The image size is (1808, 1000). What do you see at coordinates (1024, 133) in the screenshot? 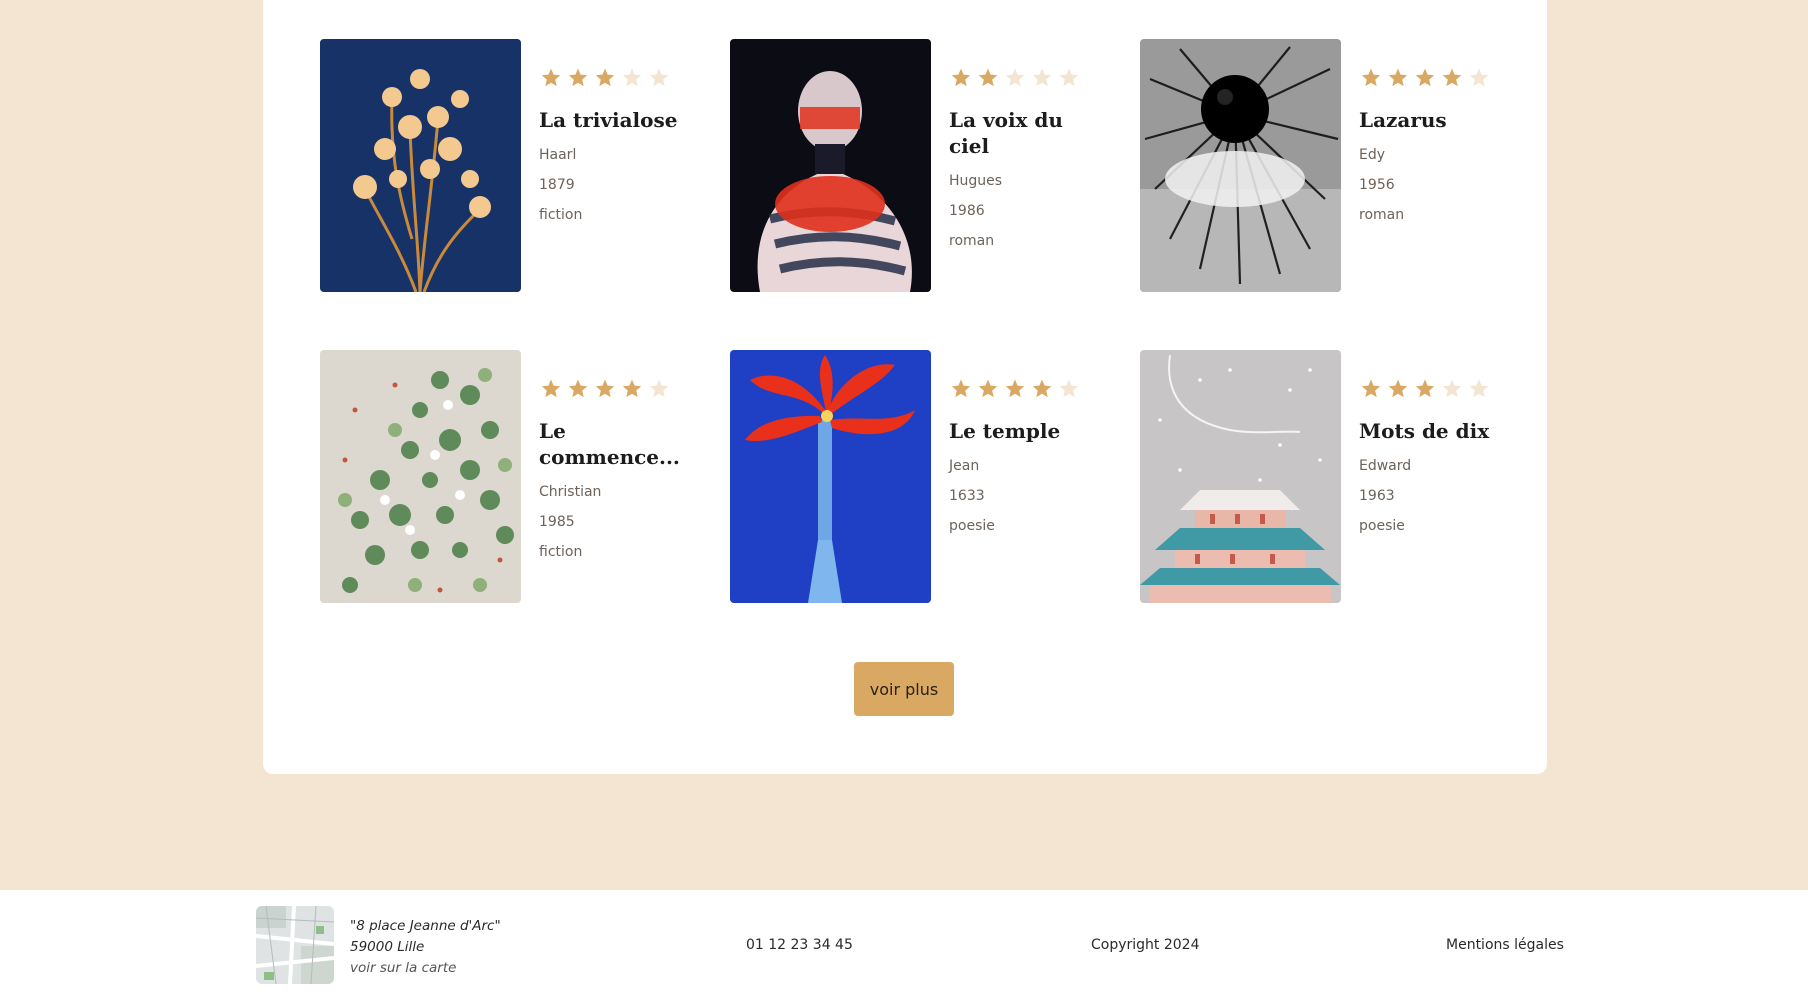
I see `book-title: La voix du ciel` at bounding box center [1024, 133].